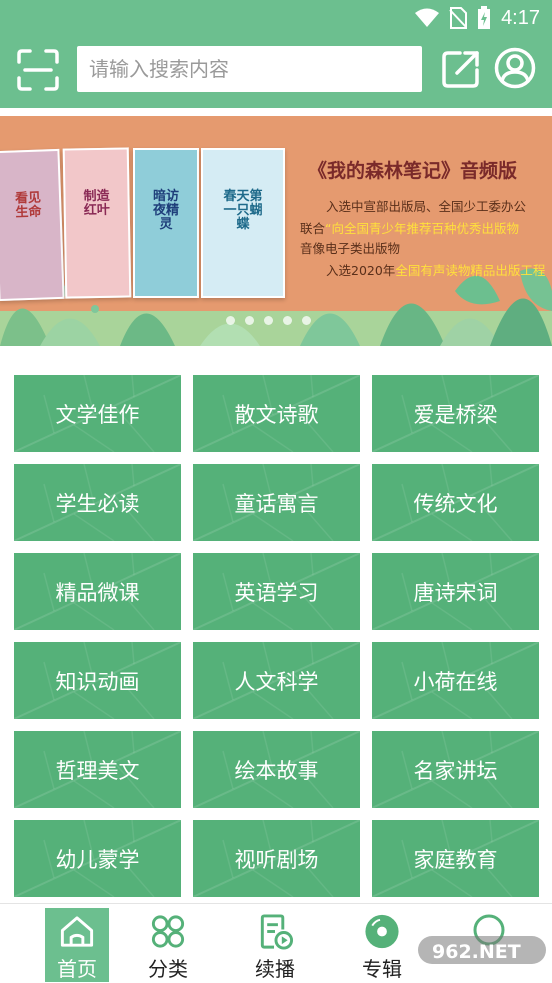  What do you see at coordinates (275, 969) in the screenshot?
I see `nav-label: 续播` at bounding box center [275, 969].